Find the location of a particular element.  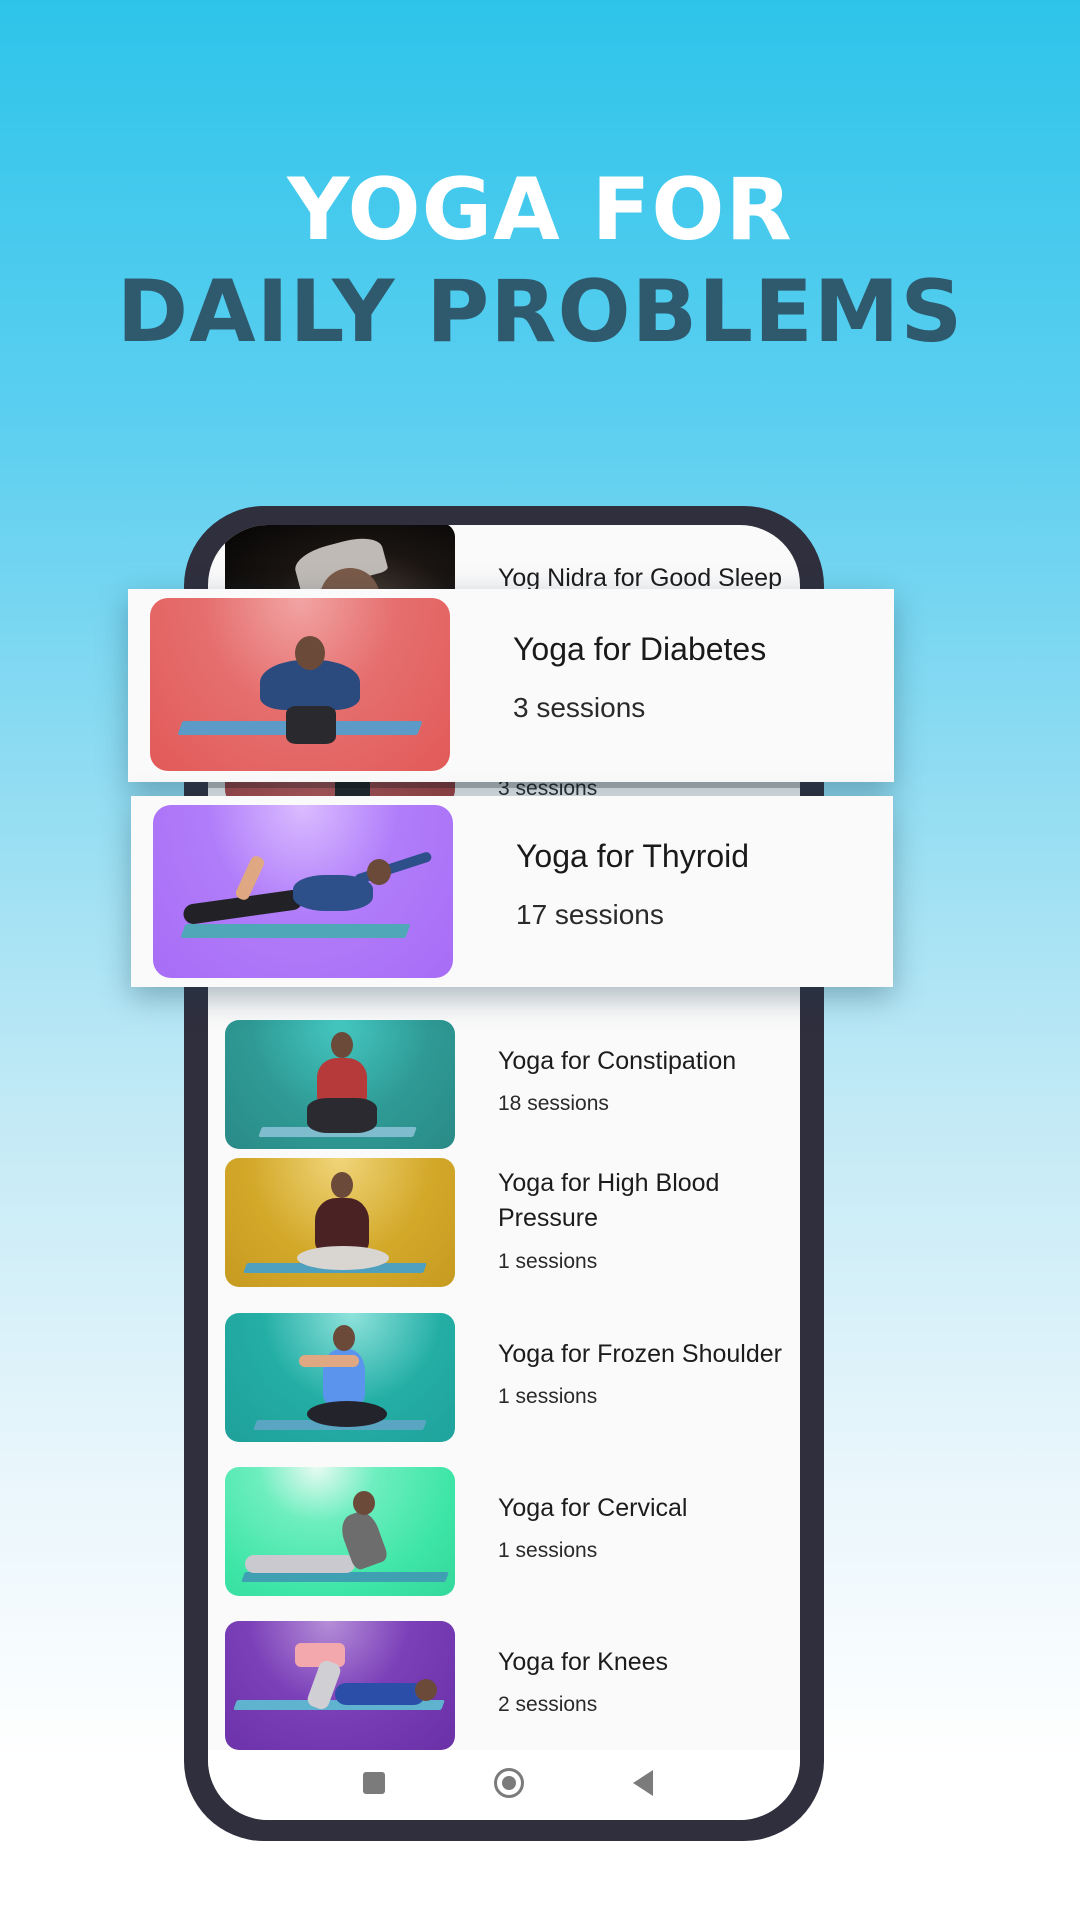

featured-card-sessions: 3 sessions is located at coordinates (579, 707).